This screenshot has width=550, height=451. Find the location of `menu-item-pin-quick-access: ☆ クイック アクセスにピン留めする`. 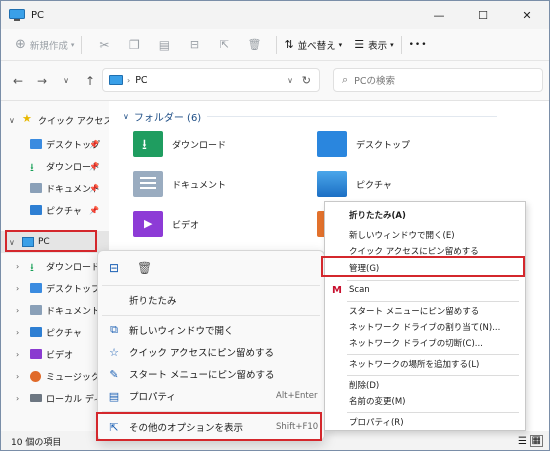

menu-item-pin-quick-access: ☆ クイック アクセスにピン留めする is located at coordinates (212, 352).